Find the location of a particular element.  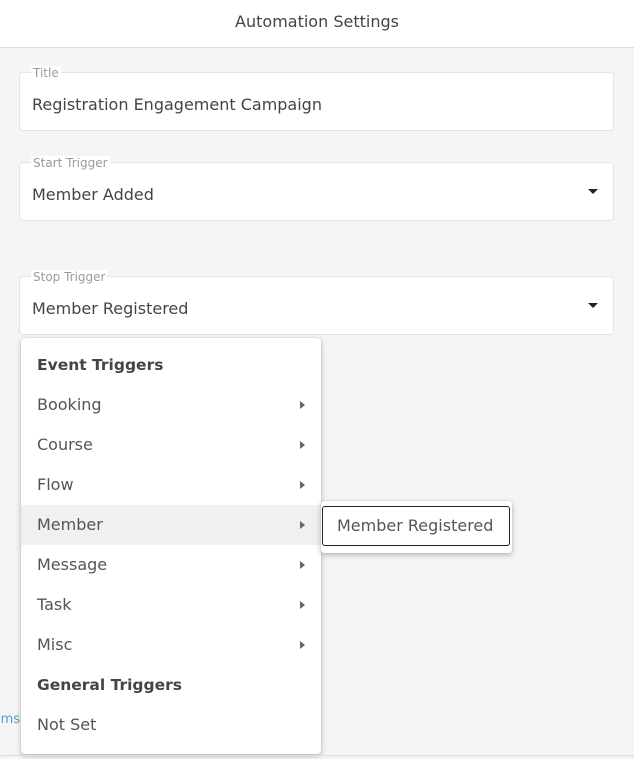

menu-item-label: Booking is located at coordinates (69, 404).